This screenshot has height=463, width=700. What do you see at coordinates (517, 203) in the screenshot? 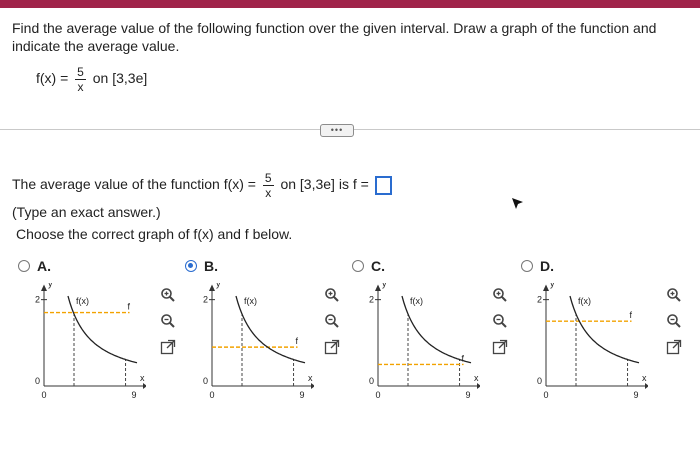
I see `mouse-cursor-icon` at bounding box center [517, 203].